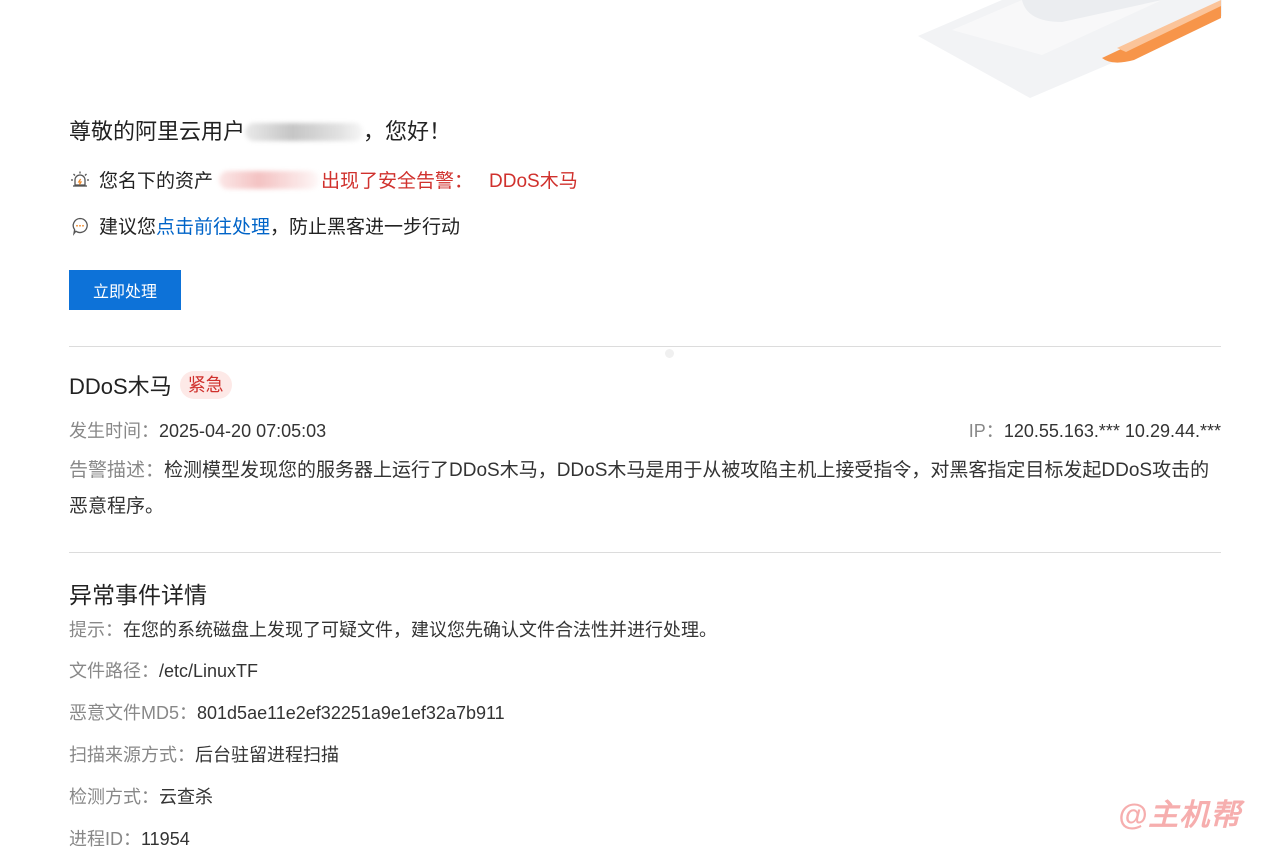 The width and height of the screenshot is (1279, 862). Describe the element at coordinates (120, 386) in the screenshot. I see `alert-title: DDoS木马` at that location.